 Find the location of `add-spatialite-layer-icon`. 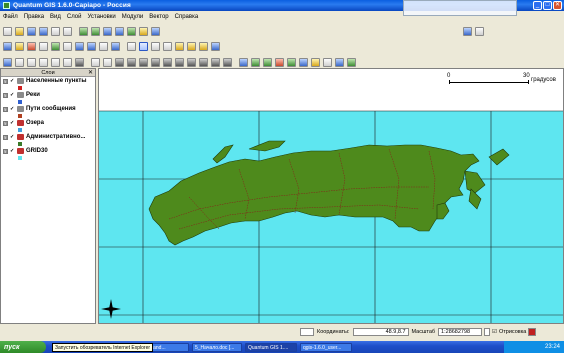

add-spatialite-layer-icon is located at coordinates (119, 31).